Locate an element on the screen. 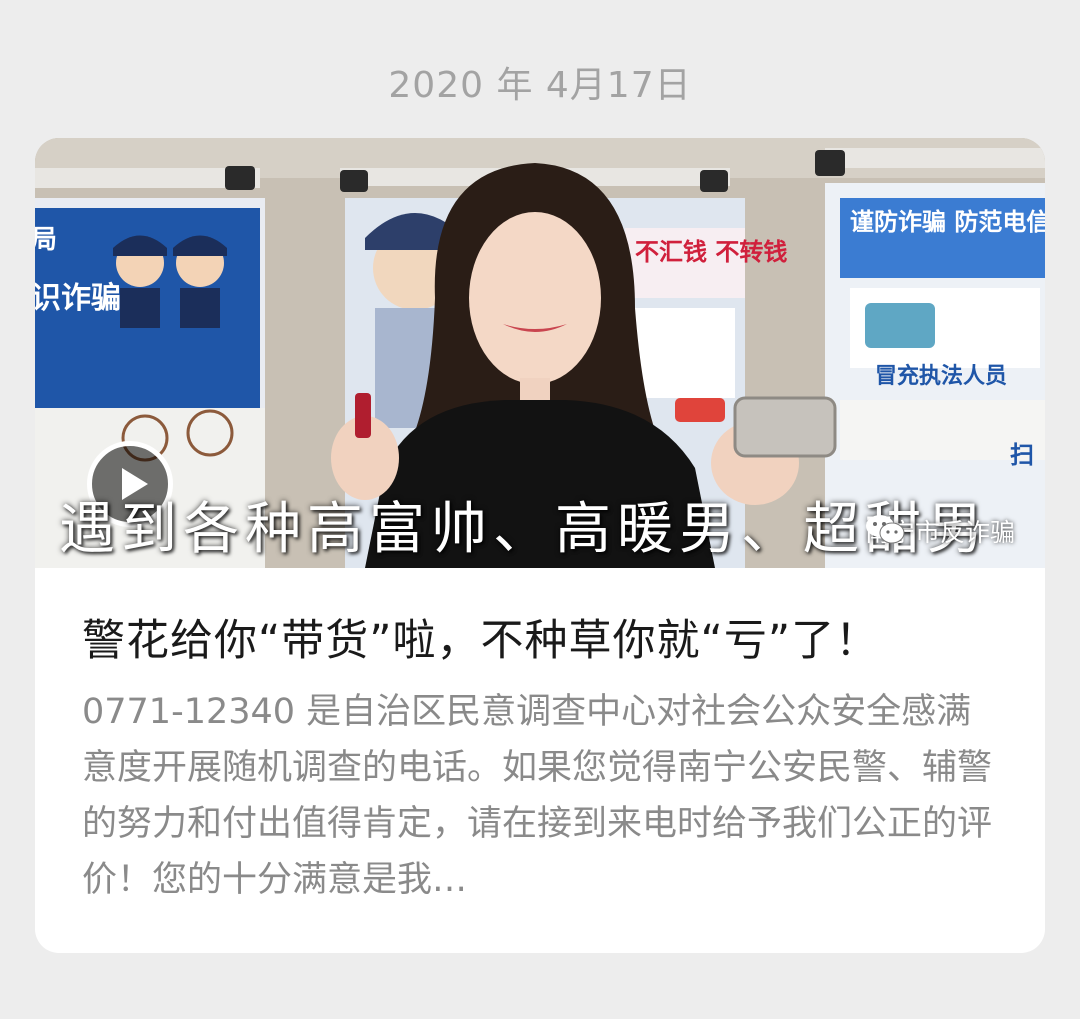 The width and height of the screenshot is (1080, 1019). article-title: 警花给你“带货”啦，不种草你就“亏”了！ is located at coordinates (542, 637).